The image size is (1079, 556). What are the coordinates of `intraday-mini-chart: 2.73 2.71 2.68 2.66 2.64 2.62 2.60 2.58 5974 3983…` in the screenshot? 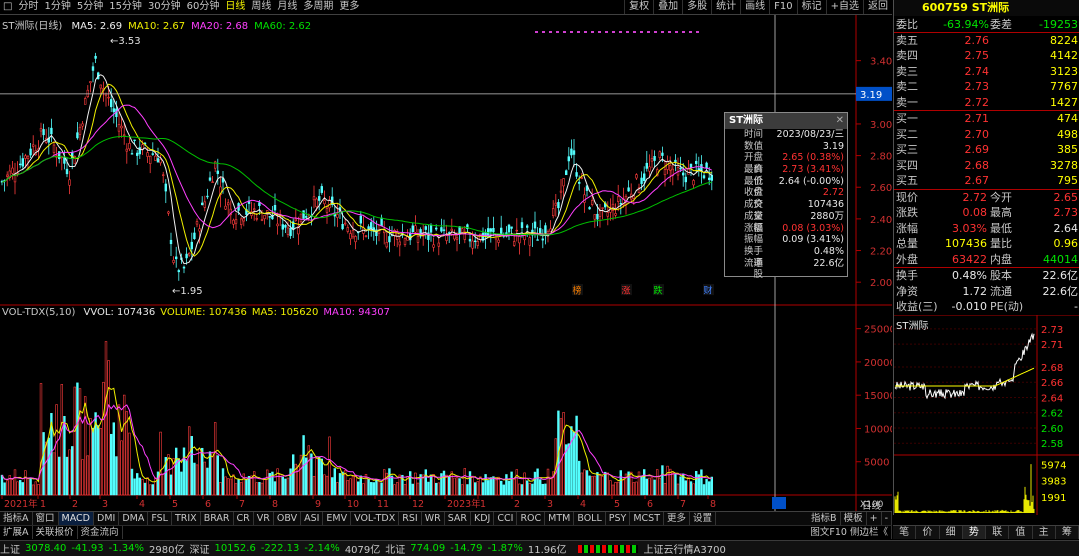 It's located at (986, 415).